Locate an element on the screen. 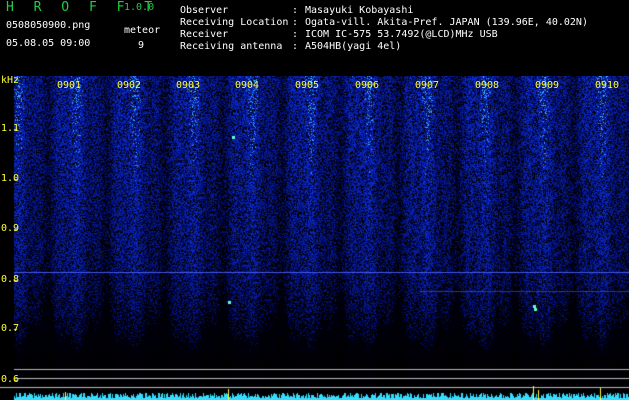  axis-tick-0.6: 0.6 is located at coordinates (10, 379).